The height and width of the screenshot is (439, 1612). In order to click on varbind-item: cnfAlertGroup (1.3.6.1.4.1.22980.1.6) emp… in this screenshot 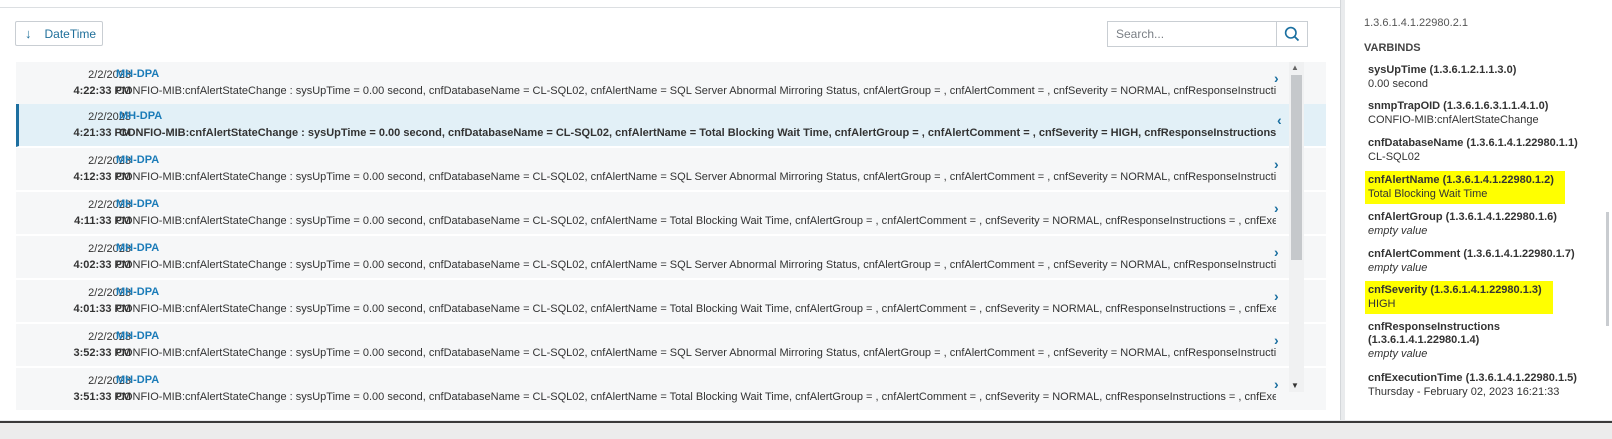, I will do `click(1462, 224)`.